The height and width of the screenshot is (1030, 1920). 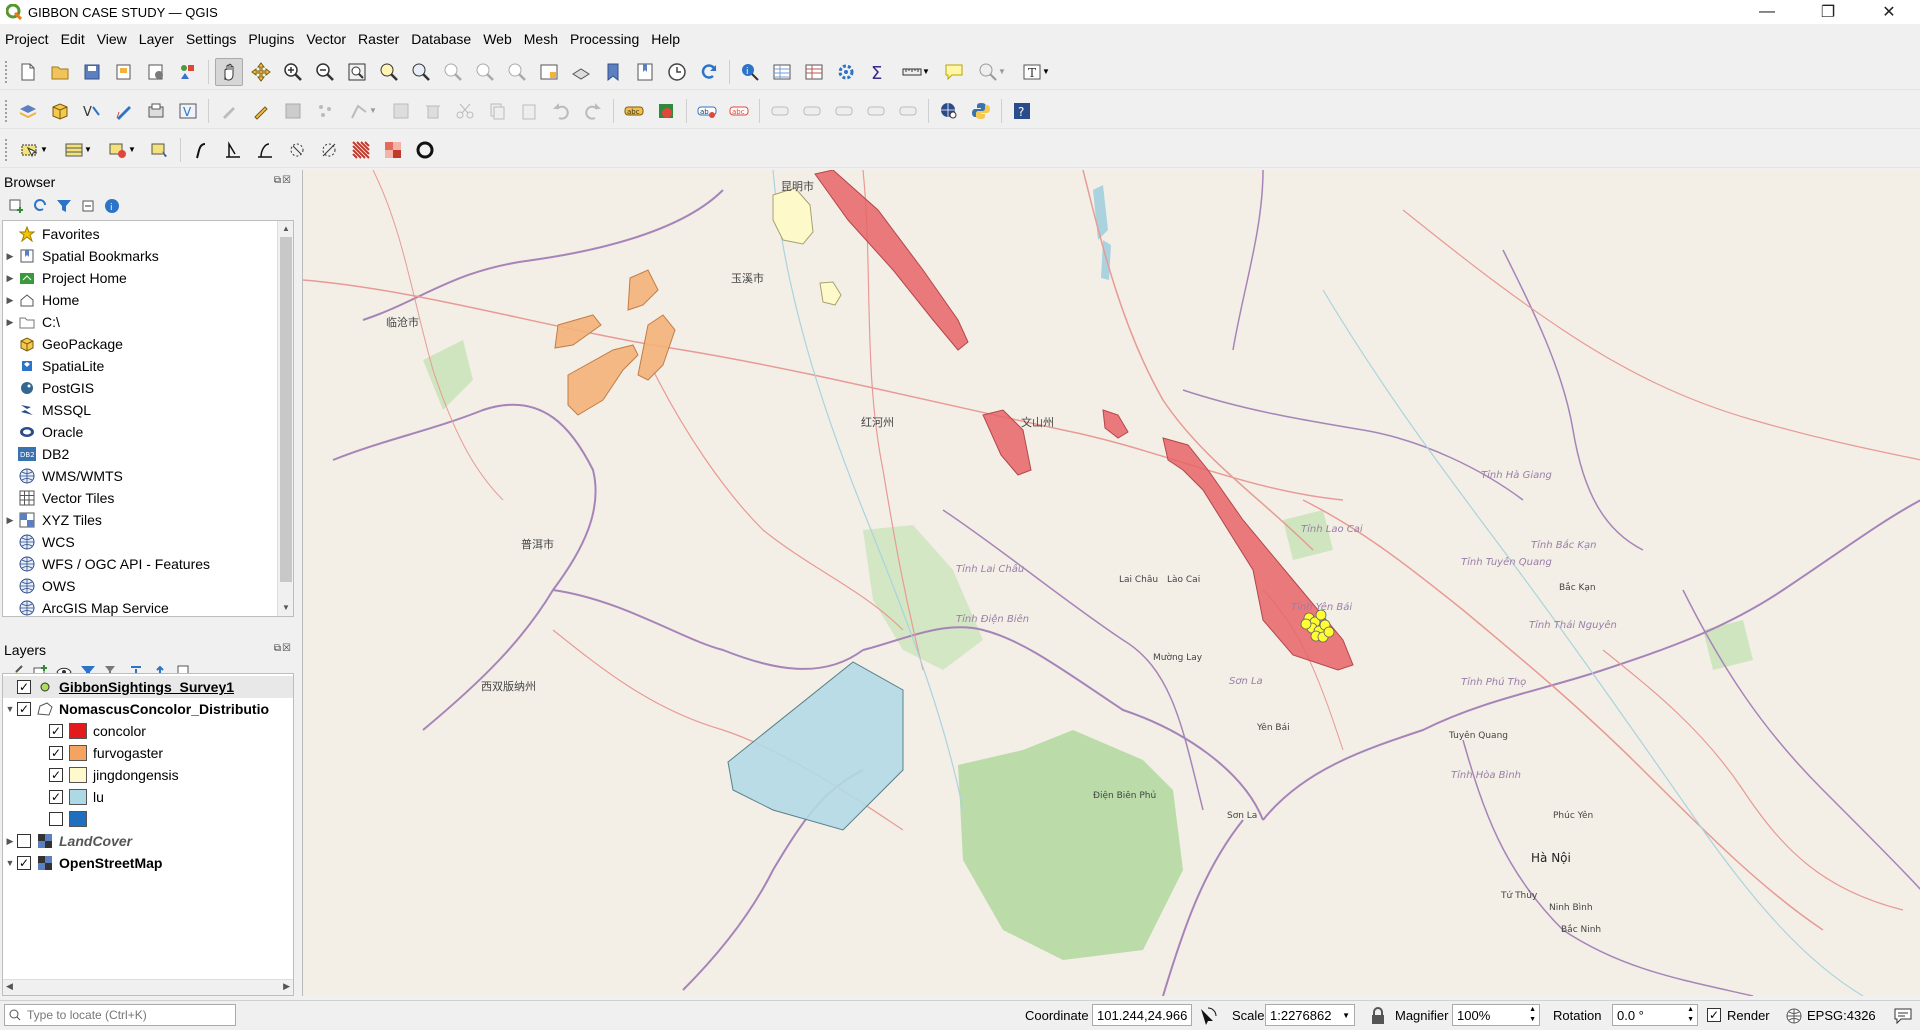 What do you see at coordinates (981, 111) in the screenshot?
I see `python-console-button` at bounding box center [981, 111].